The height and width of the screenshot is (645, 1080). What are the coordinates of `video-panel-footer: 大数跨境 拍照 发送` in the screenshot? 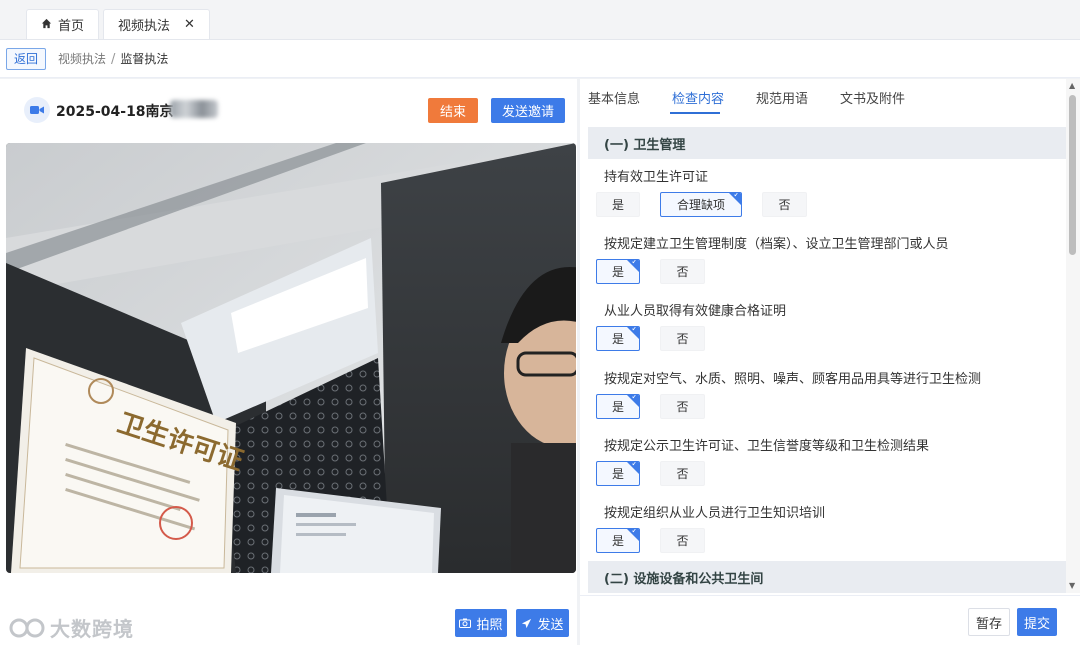 It's located at (288, 624).